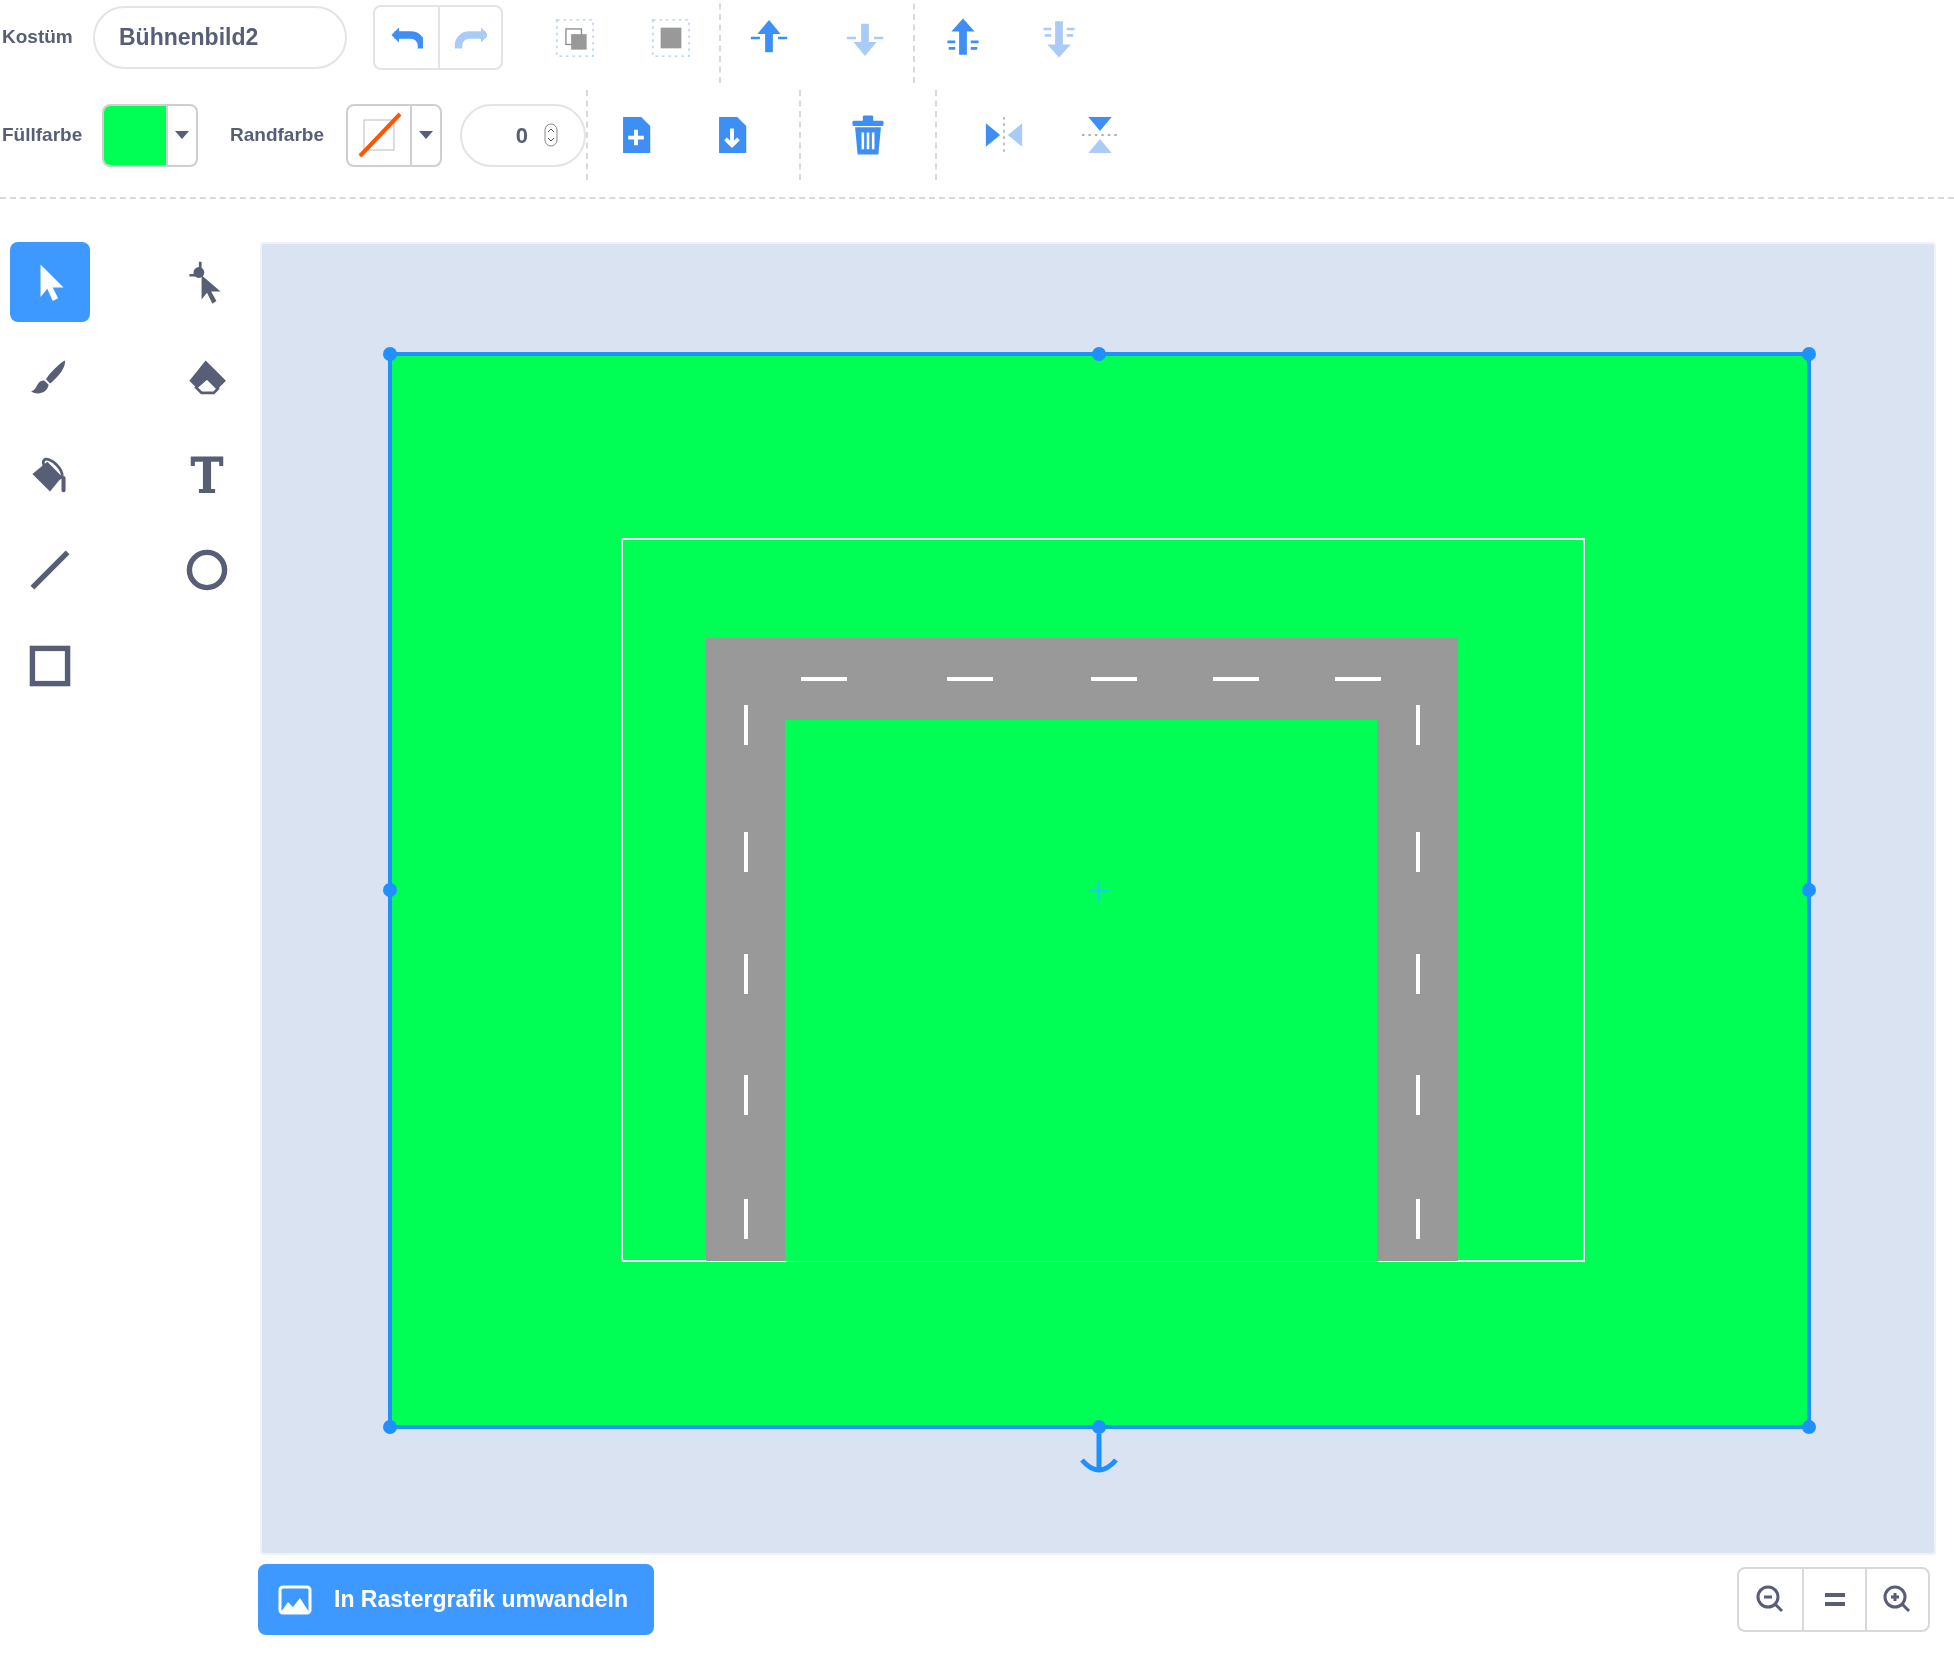  I want to click on undo-icon, so click(406, 37).